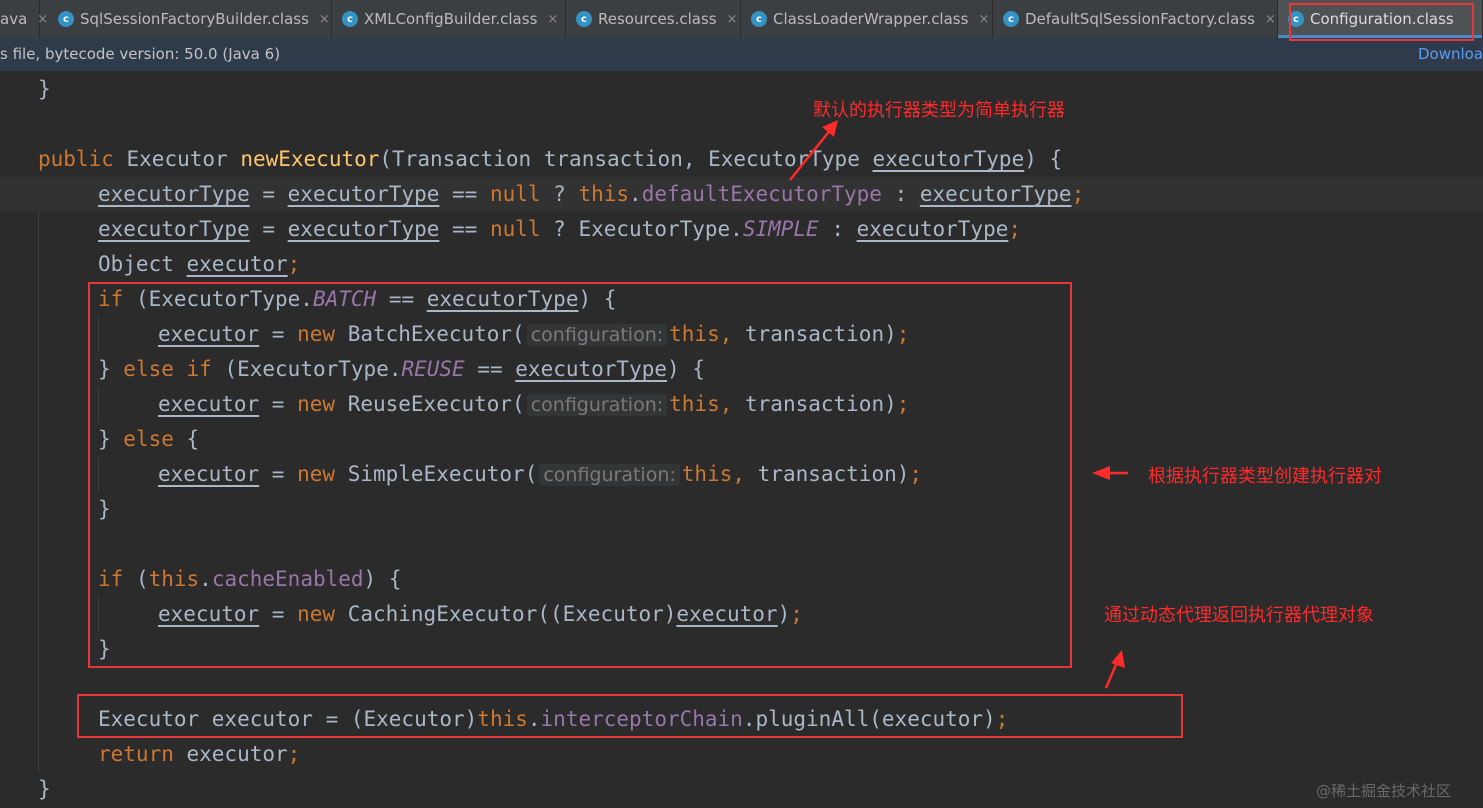  Describe the element at coordinates (199, 264) in the screenshot. I see `code-line: Object executor;` at that location.